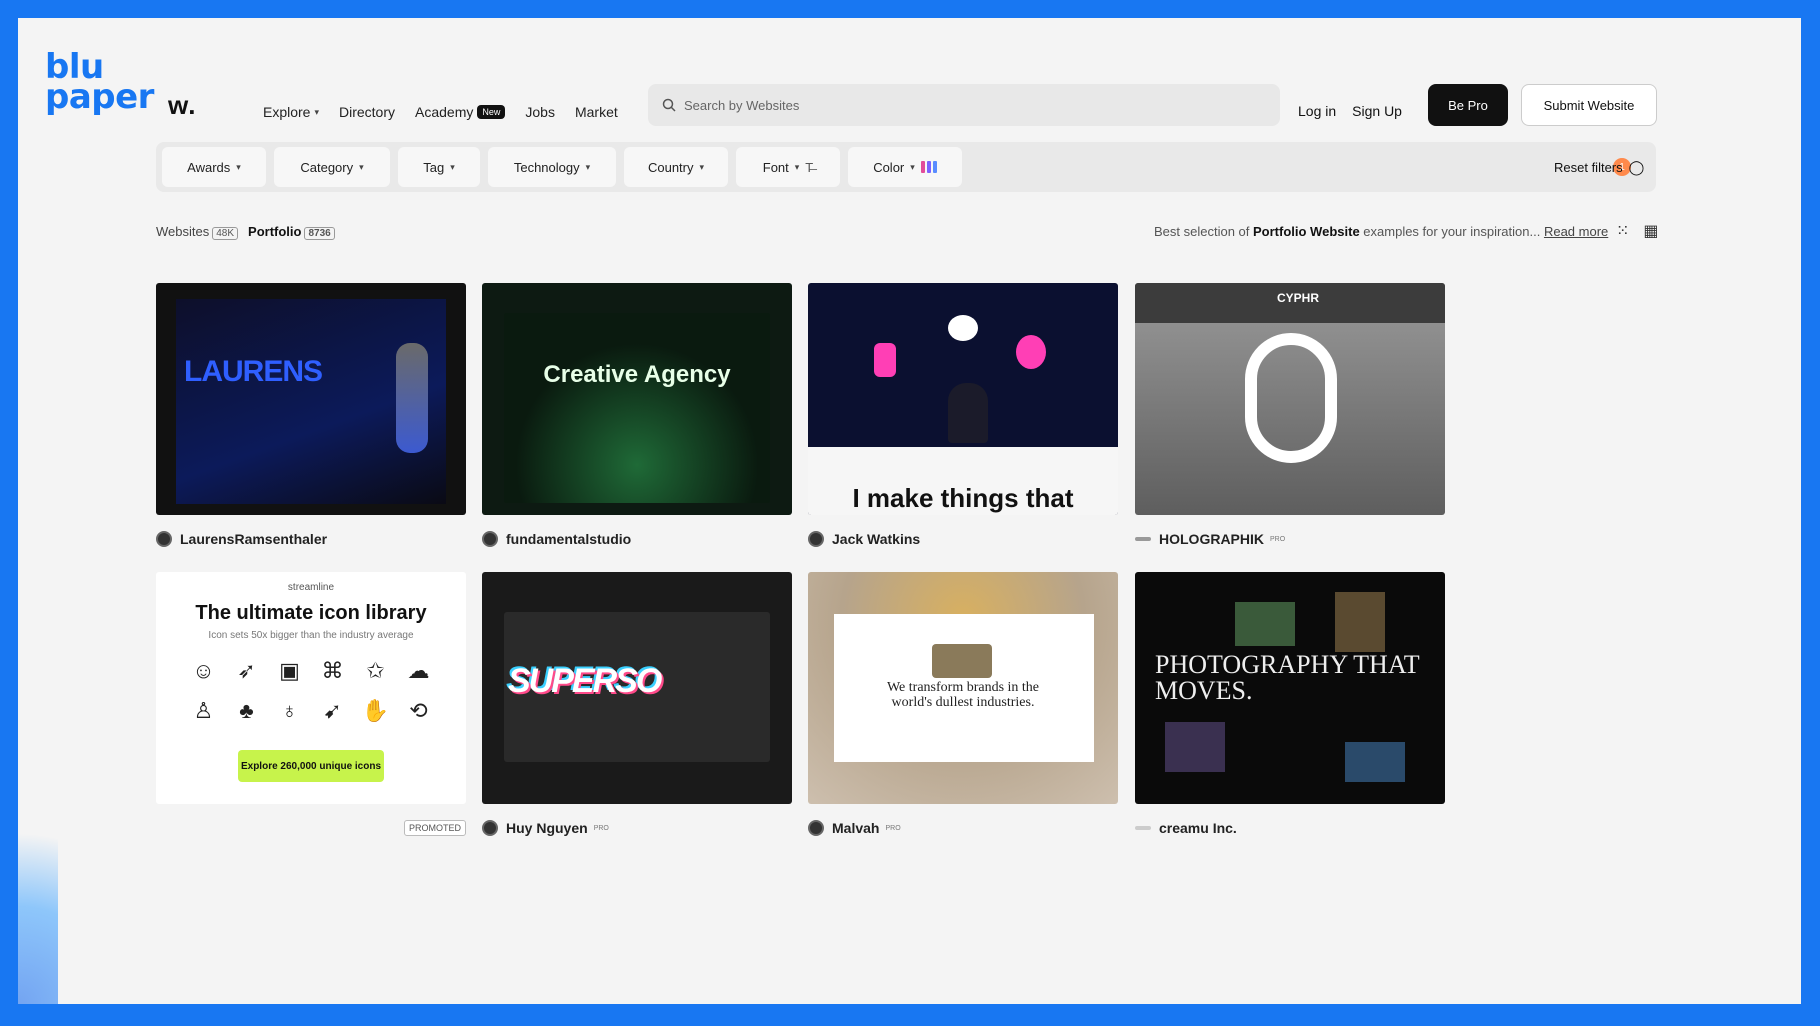 The width and height of the screenshot is (1820, 1026). I want to click on site-logo: w., so click(182, 105).